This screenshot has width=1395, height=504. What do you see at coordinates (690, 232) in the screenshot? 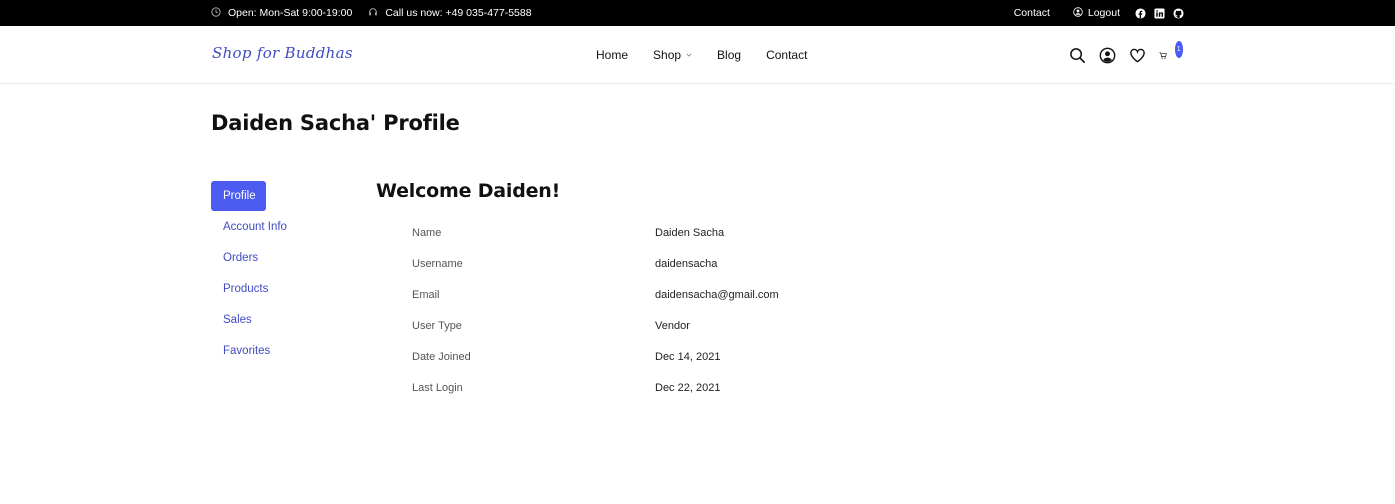
I see `row-value: Daiden Sacha` at bounding box center [690, 232].